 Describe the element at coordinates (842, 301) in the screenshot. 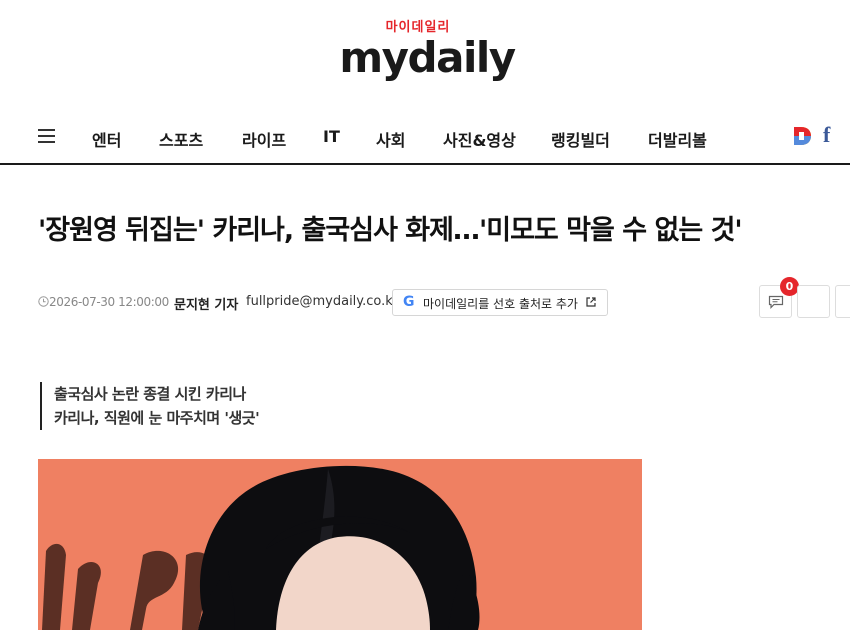

I see `more-button` at that location.